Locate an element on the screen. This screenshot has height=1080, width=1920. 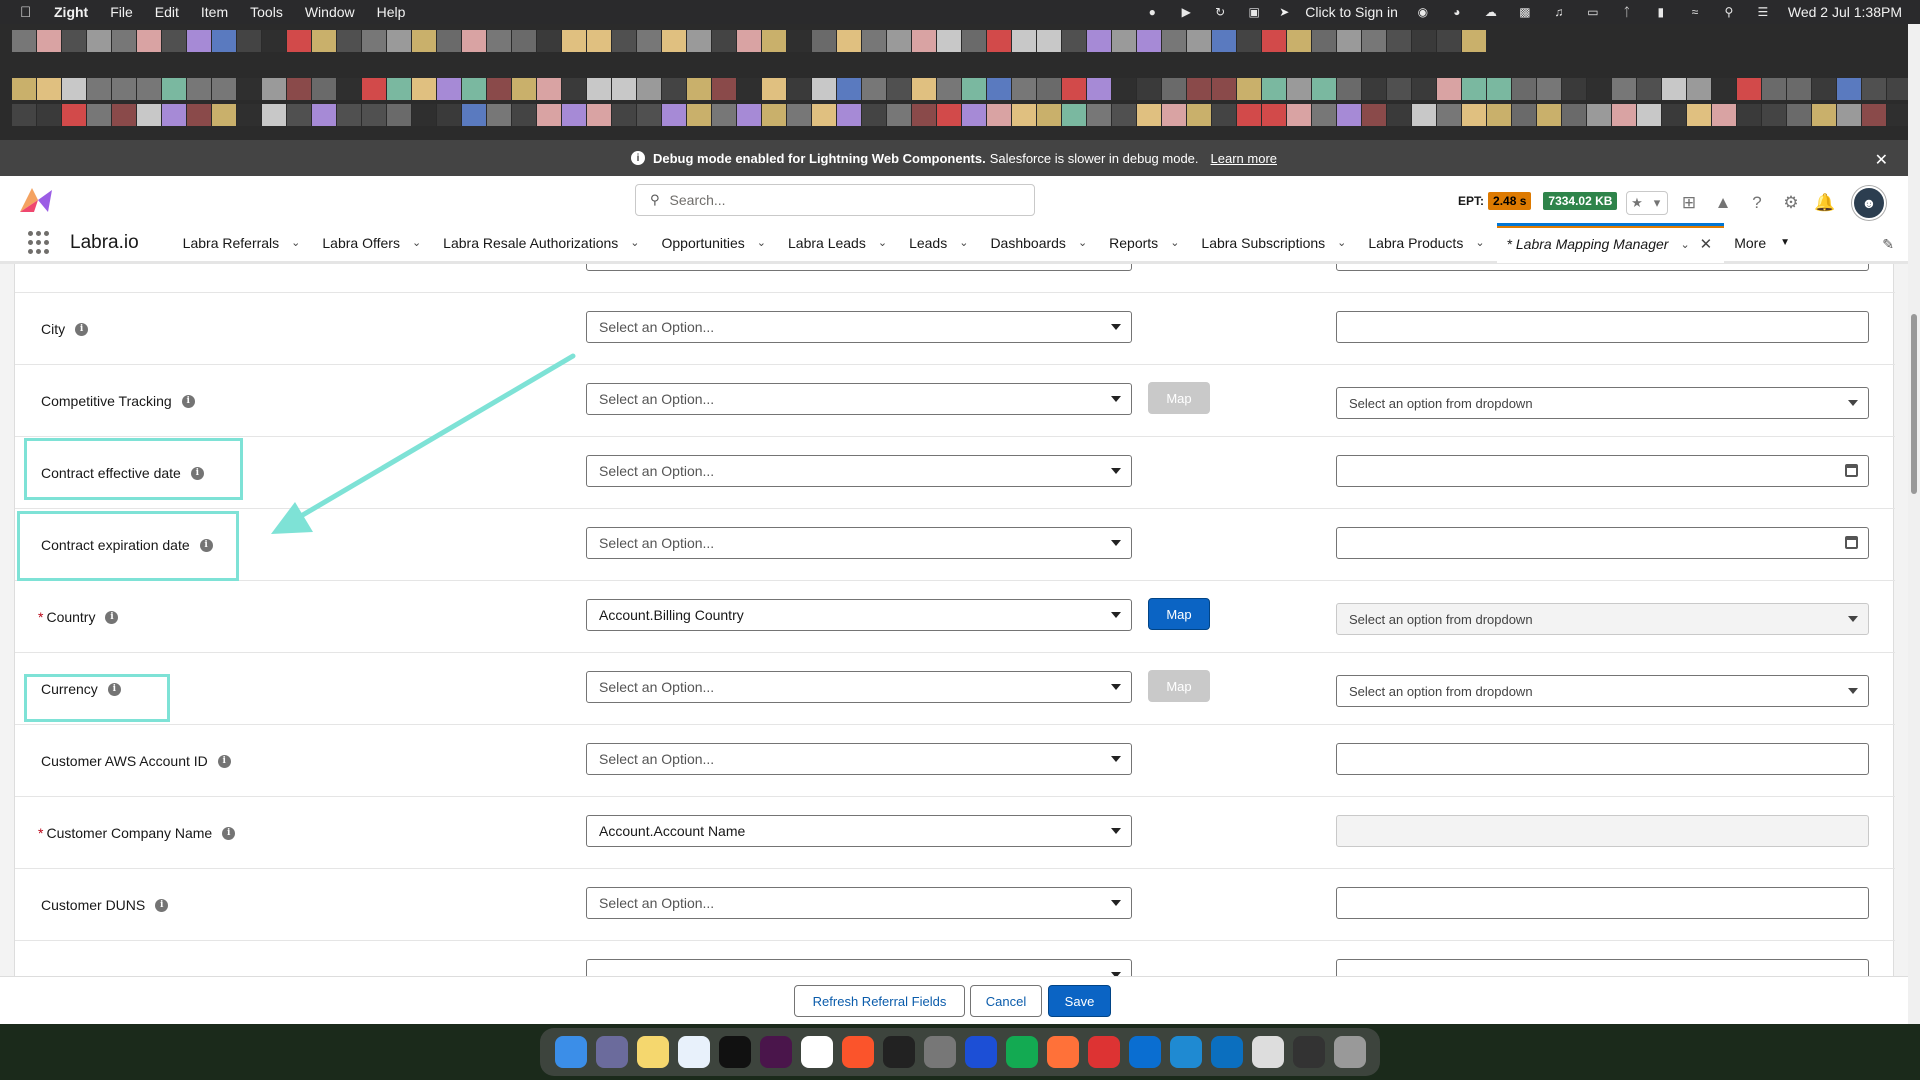
nav-tab-labra-leads: Labra Leads ⌄ is located at coordinates (838, 243).